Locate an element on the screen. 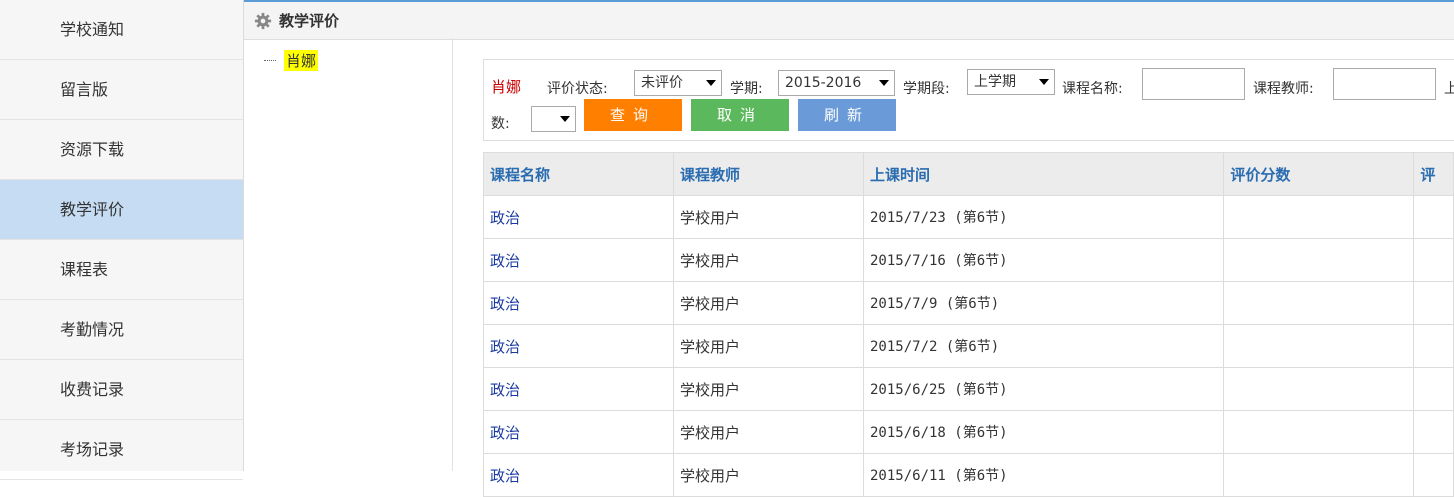 Image resolution: width=1454 pixels, height=497 pixels. class-time-cell: 2015/7/9 (第6节) is located at coordinates (1043, 303).